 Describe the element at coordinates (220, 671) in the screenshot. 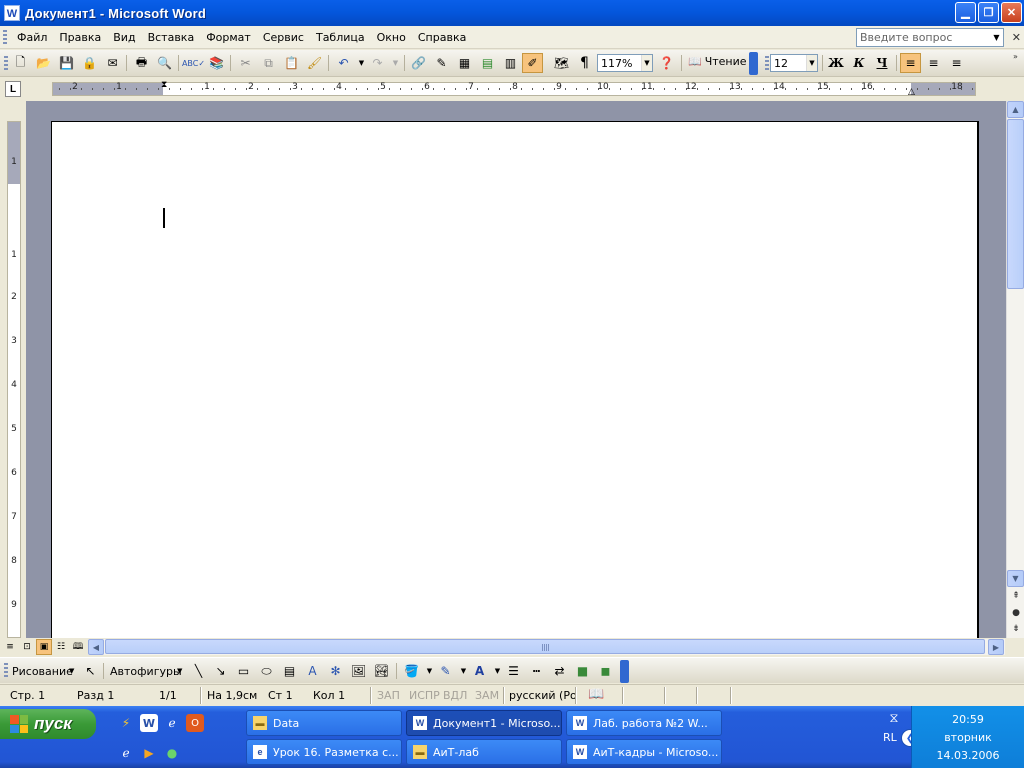

I see `arrow-icon: ↘` at that location.